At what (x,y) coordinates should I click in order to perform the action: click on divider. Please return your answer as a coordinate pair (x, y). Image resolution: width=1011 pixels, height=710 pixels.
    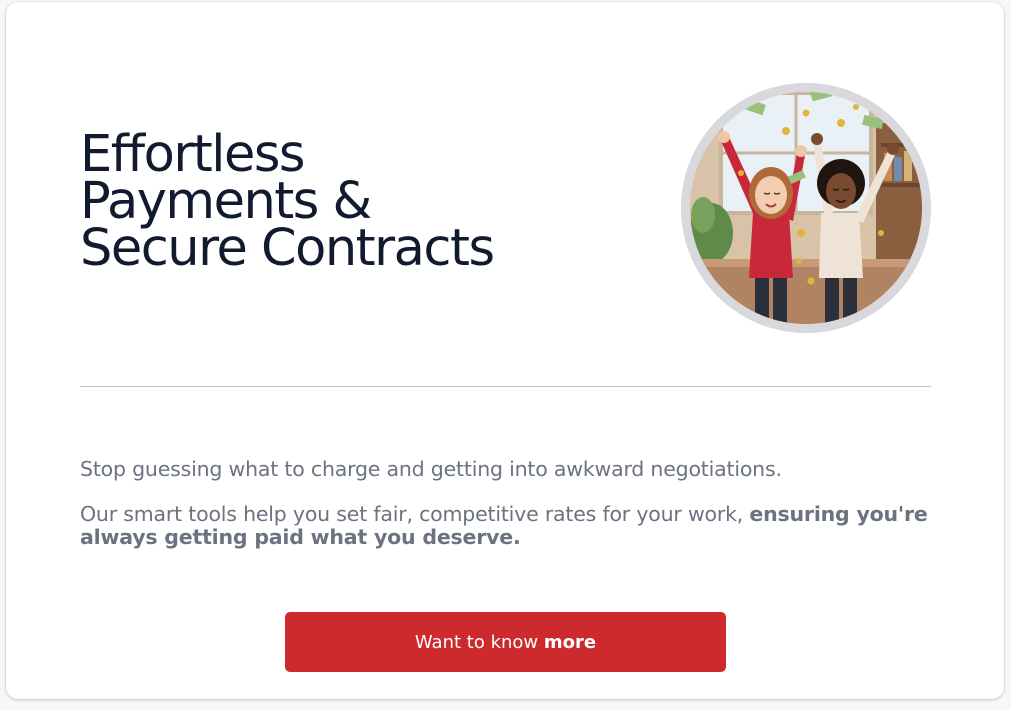
    Looking at the image, I should click on (505, 386).